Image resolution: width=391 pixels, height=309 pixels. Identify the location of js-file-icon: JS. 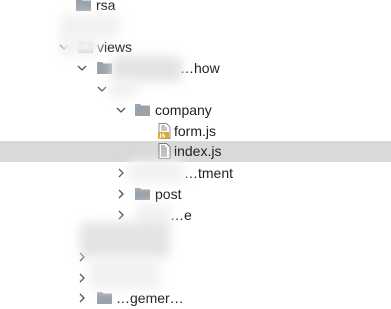
(164, 131).